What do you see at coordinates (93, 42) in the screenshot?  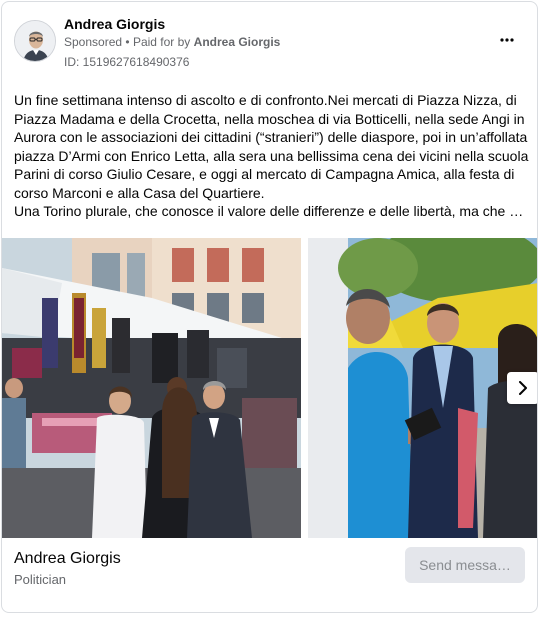 I see `sponsored-label: Sponsored` at bounding box center [93, 42].